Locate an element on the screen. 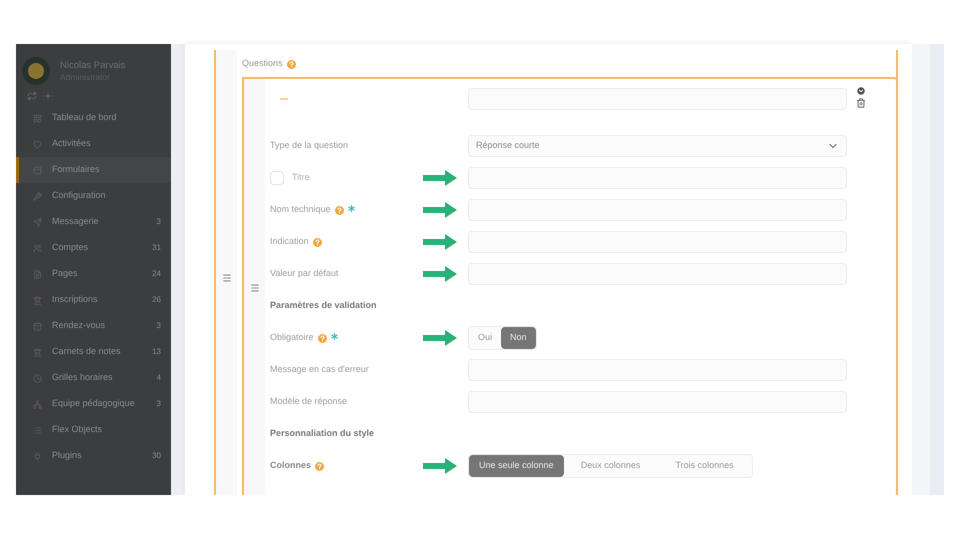  section-heading: Personnaliation du style is located at coordinates (322, 433).